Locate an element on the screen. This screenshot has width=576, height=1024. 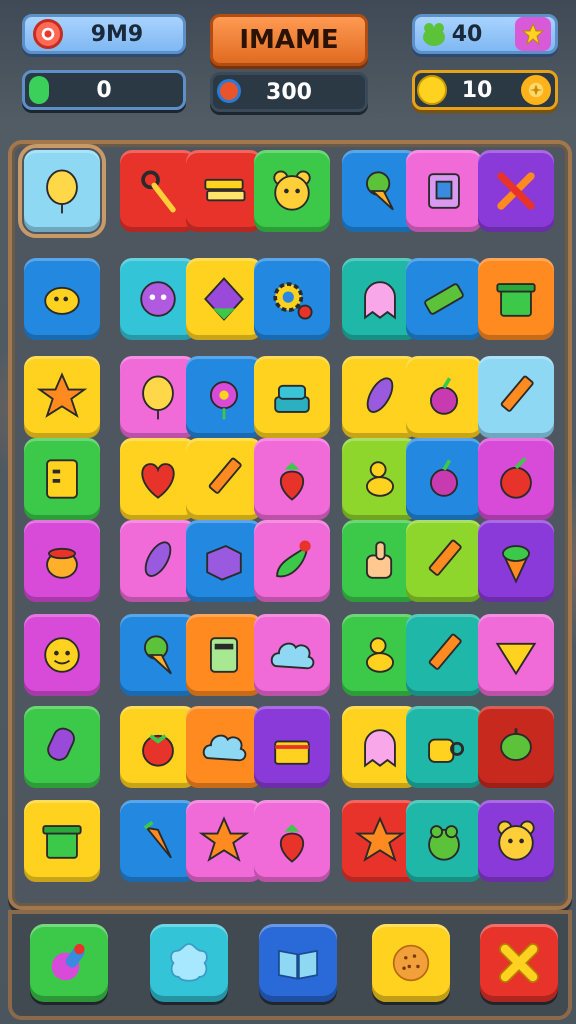
box-icon is located at coordinates (444, 191).